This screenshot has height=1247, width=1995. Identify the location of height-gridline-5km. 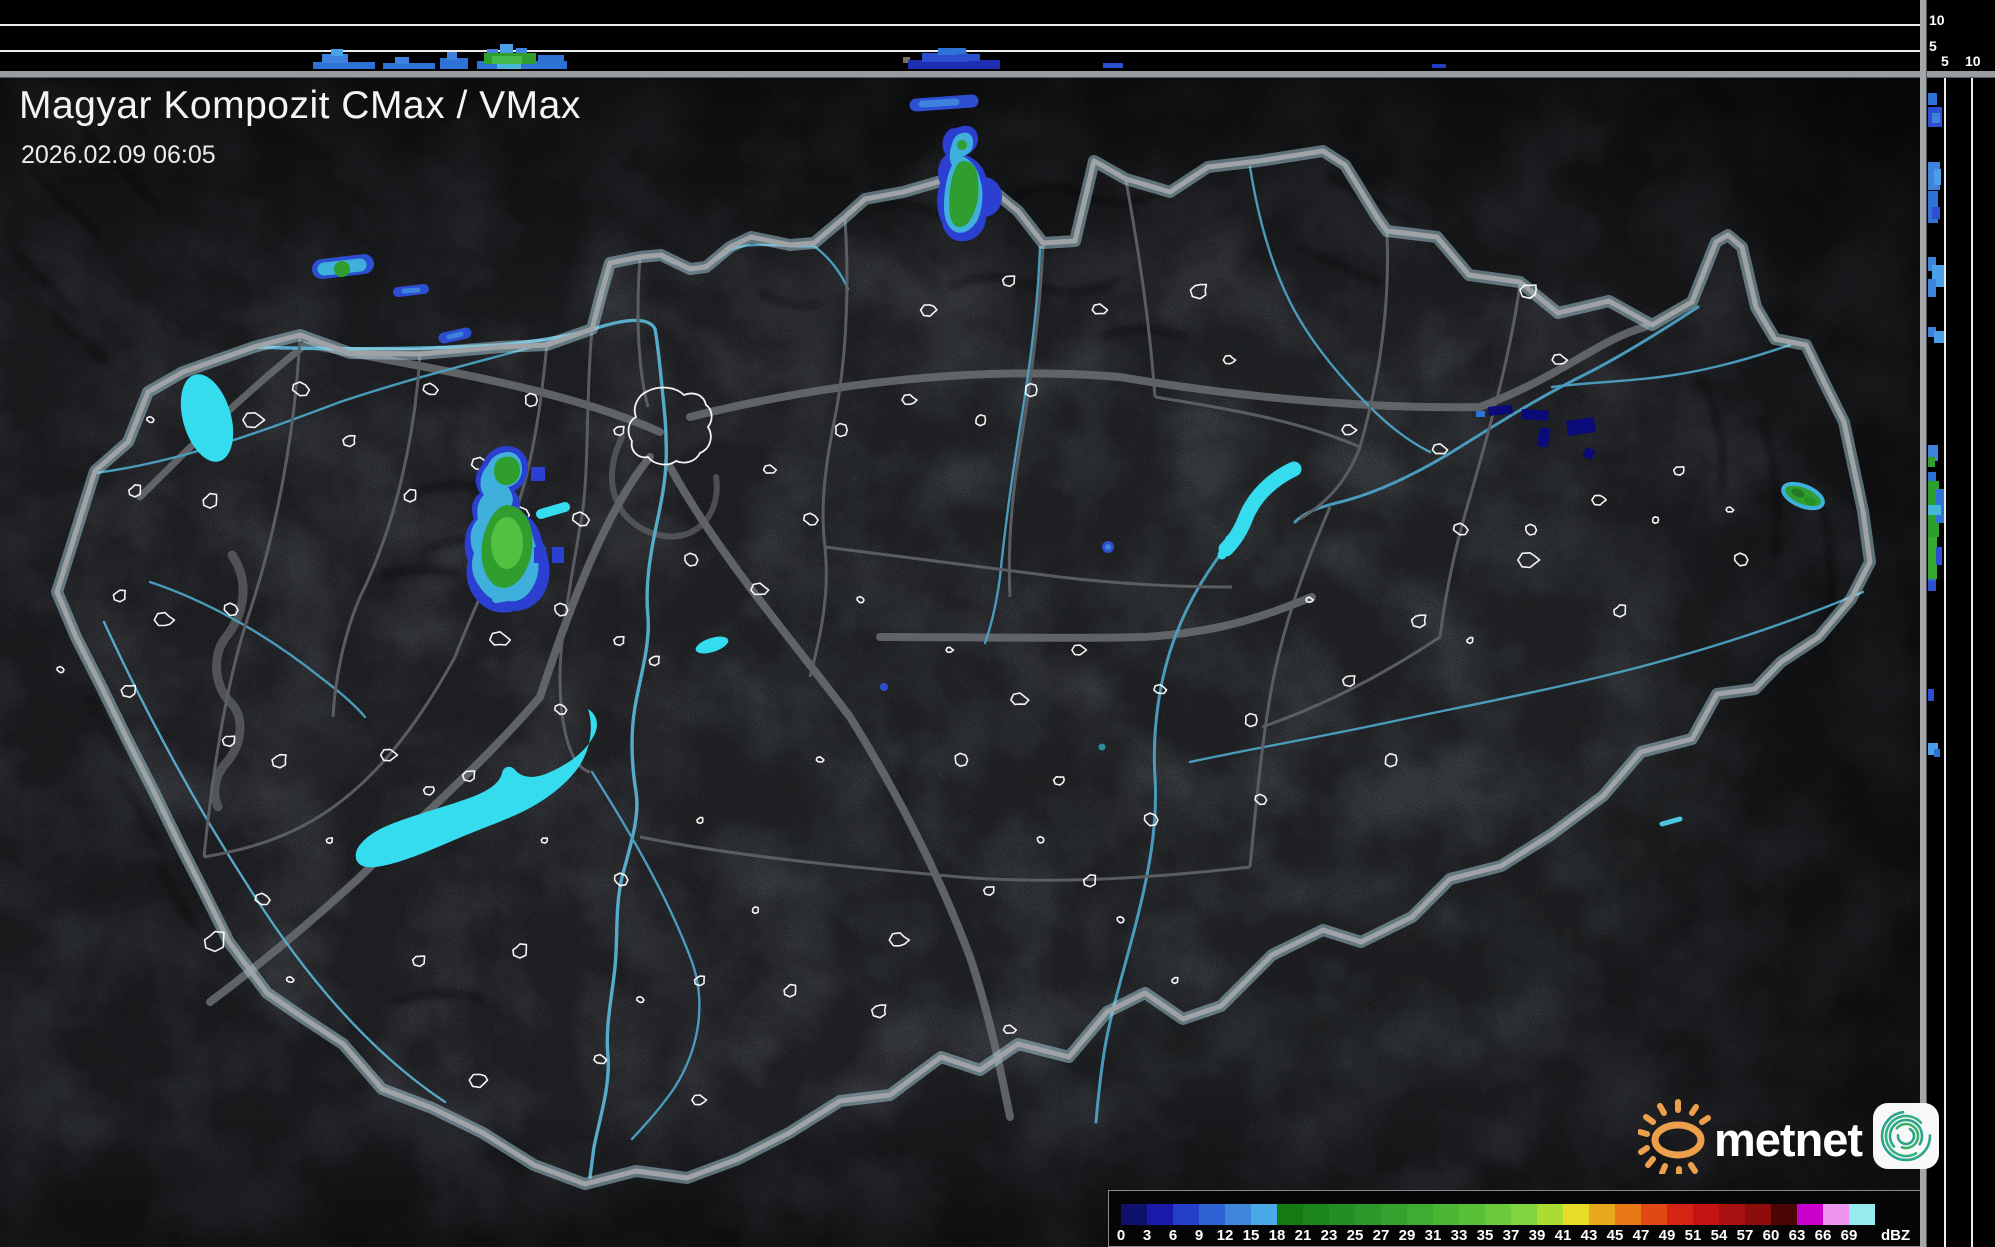
(1945, 662).